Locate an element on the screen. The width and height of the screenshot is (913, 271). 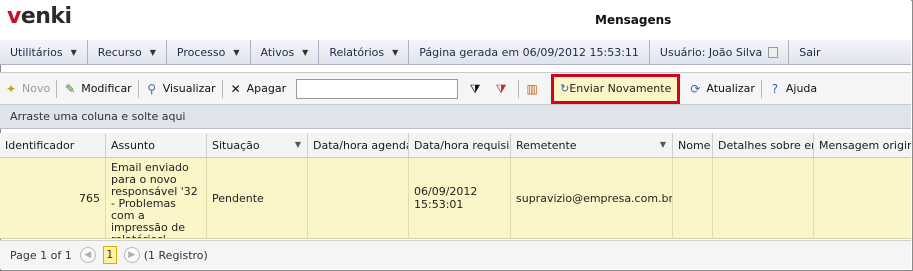
menu-ativos: Ativos ▼ is located at coordinates (285, 52).